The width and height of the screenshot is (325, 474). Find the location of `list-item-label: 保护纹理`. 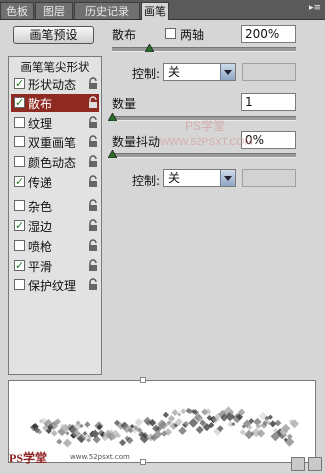

list-item-label: 保护纹理 is located at coordinates (52, 286).